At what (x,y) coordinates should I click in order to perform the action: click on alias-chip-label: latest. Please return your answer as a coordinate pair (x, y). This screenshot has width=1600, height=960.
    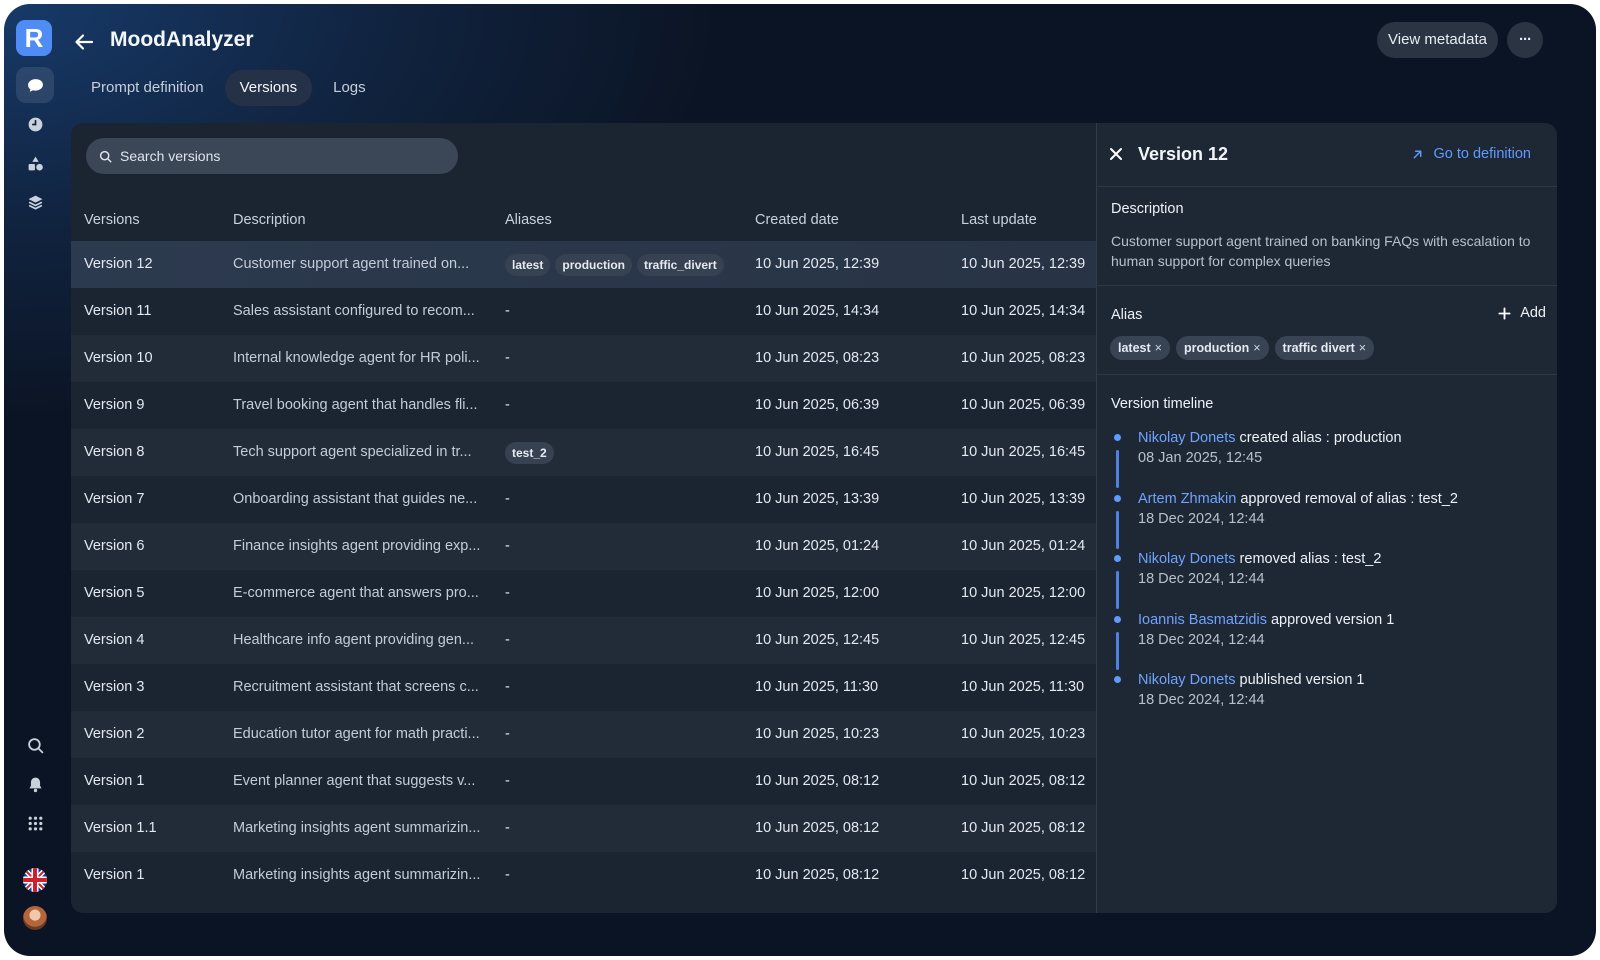
    Looking at the image, I should click on (1134, 348).